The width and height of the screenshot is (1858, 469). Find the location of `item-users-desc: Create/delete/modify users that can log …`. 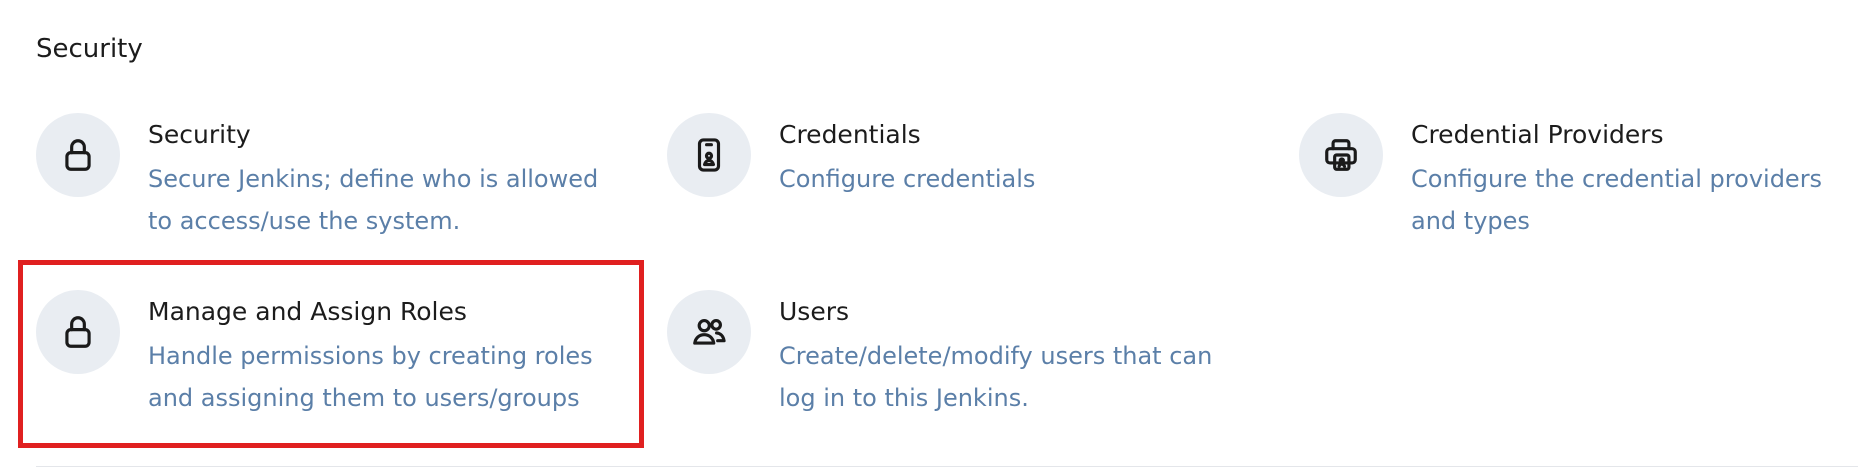

item-users-desc: Create/delete/modify users that can log … is located at coordinates (996, 376).